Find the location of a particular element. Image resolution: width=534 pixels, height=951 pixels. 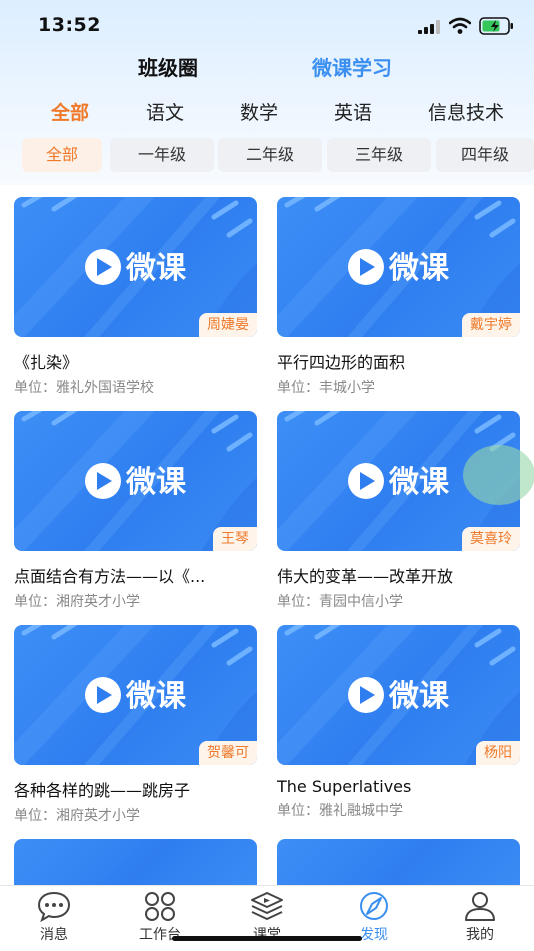

course-card: 微课周婕晏《扎染》单位：雅礼外国语学校 is located at coordinates (135, 297).